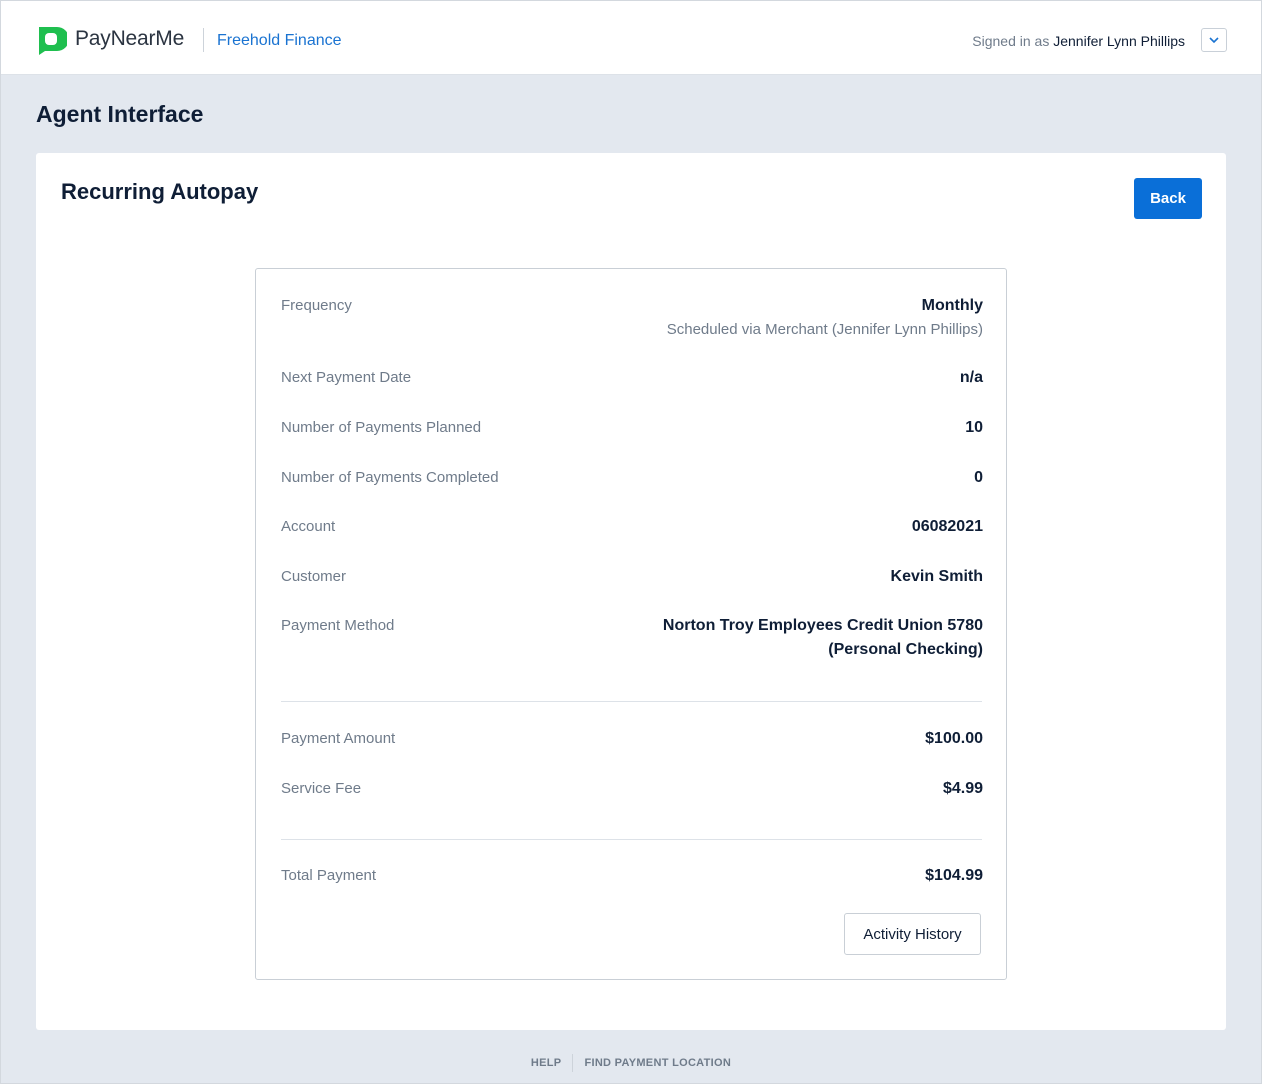 This screenshot has height=1084, width=1262. I want to click on detail-value: Kevin Smith, so click(936, 576).